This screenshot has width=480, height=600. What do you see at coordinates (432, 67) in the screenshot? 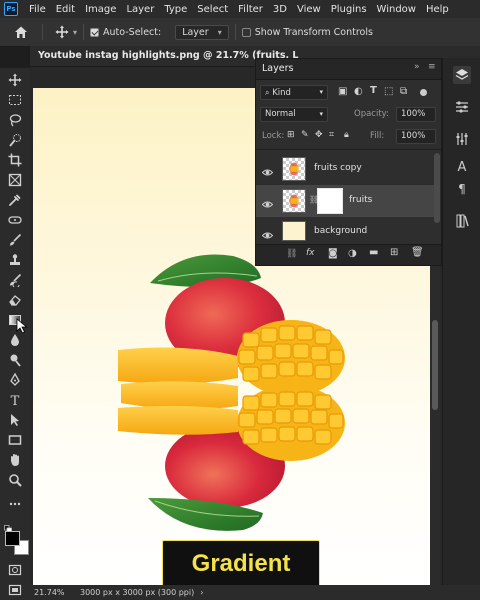
I see `panel-menu-icon: ≡` at bounding box center [432, 67].